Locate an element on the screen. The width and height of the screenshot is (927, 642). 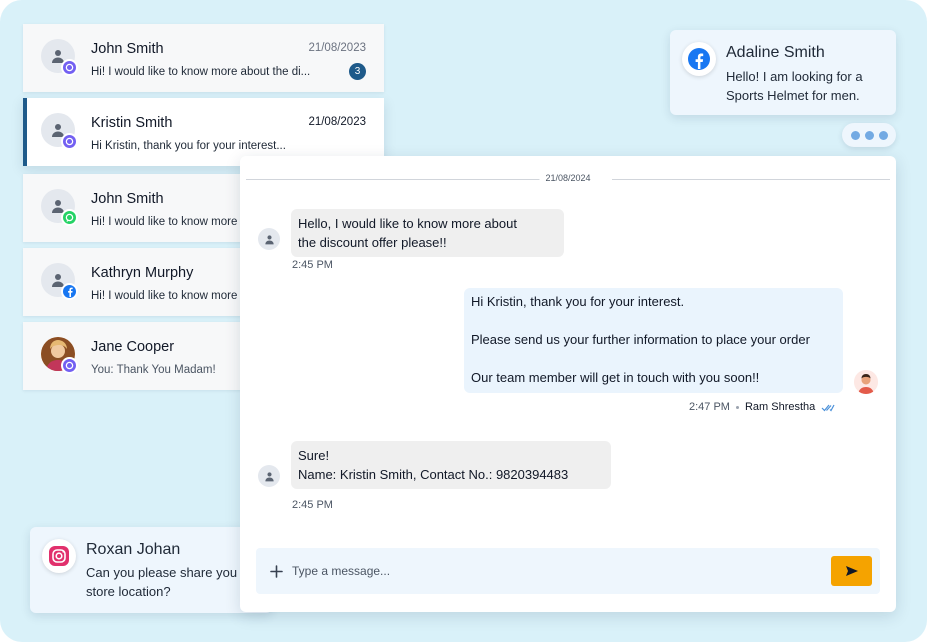
contact-name: Jane Cooper is located at coordinates (133, 347).